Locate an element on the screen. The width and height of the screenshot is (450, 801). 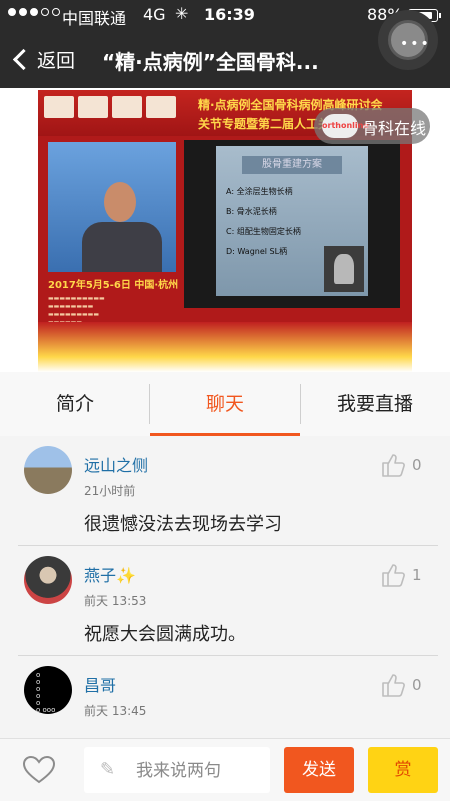
heart-icon is located at coordinates (39, 769).